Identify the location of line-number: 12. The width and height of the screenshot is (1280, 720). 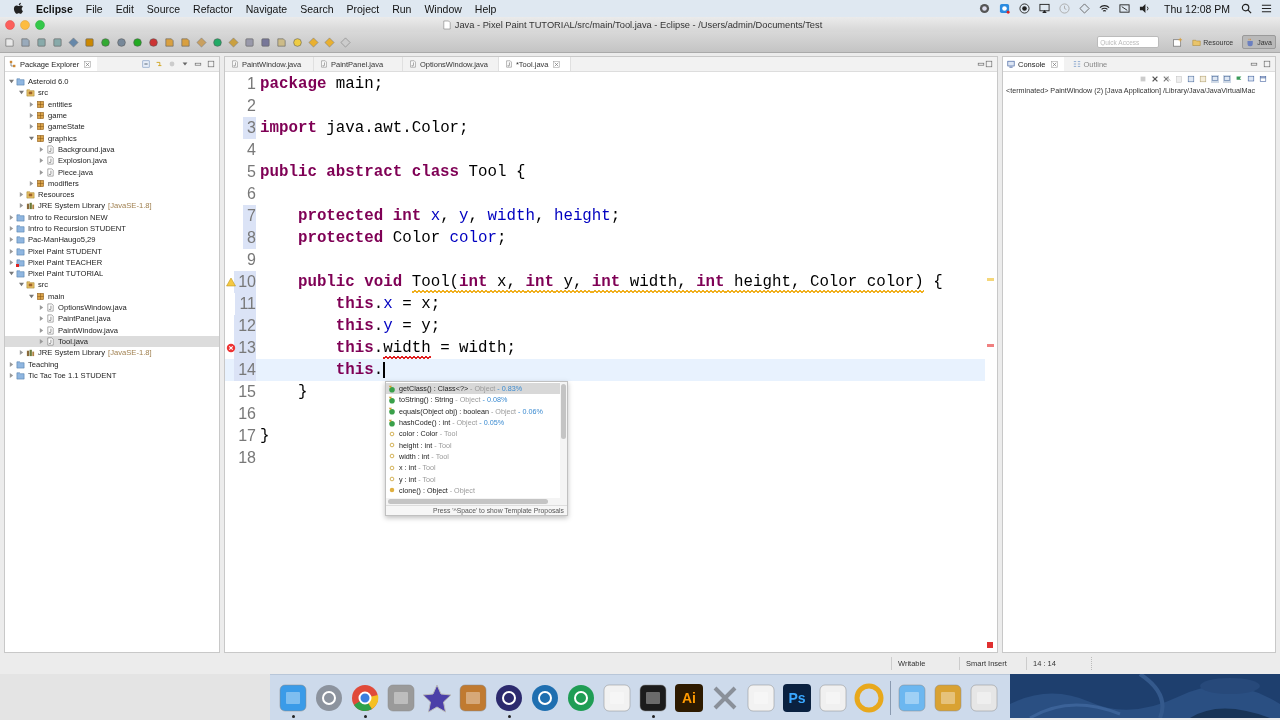
(245, 326).